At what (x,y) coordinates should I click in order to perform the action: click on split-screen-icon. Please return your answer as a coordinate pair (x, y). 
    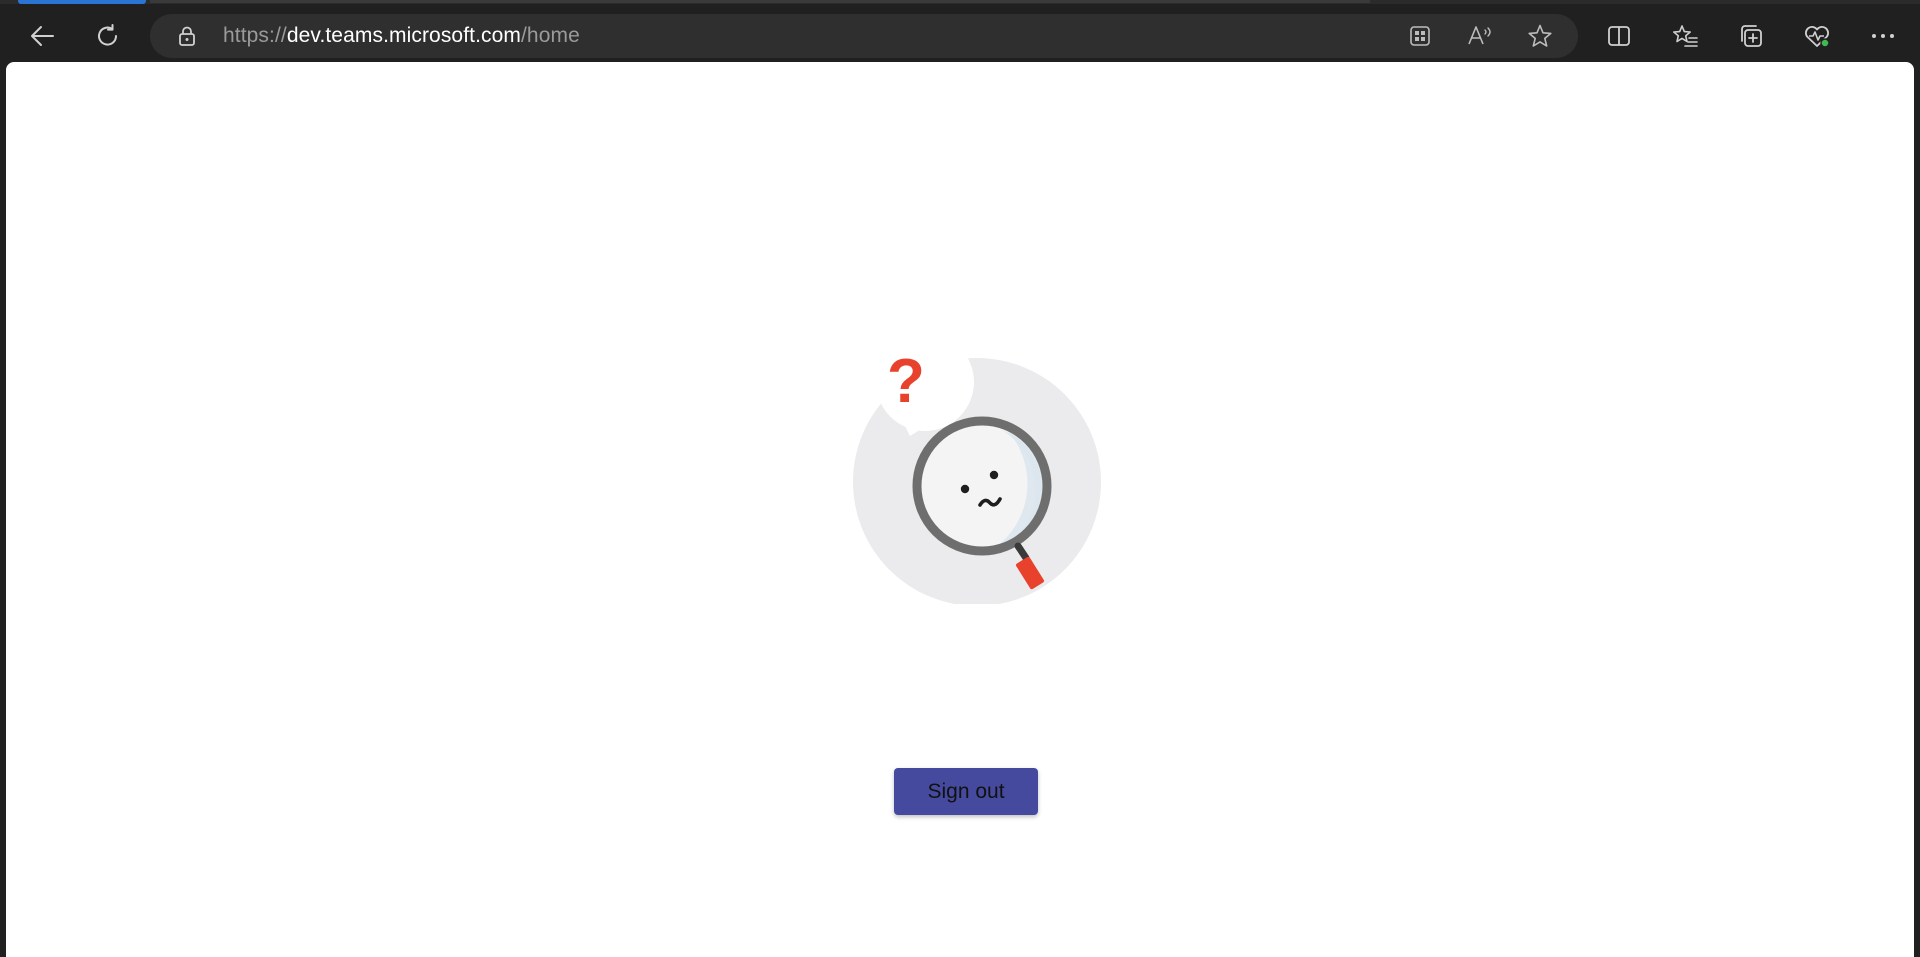
    Looking at the image, I should click on (1619, 36).